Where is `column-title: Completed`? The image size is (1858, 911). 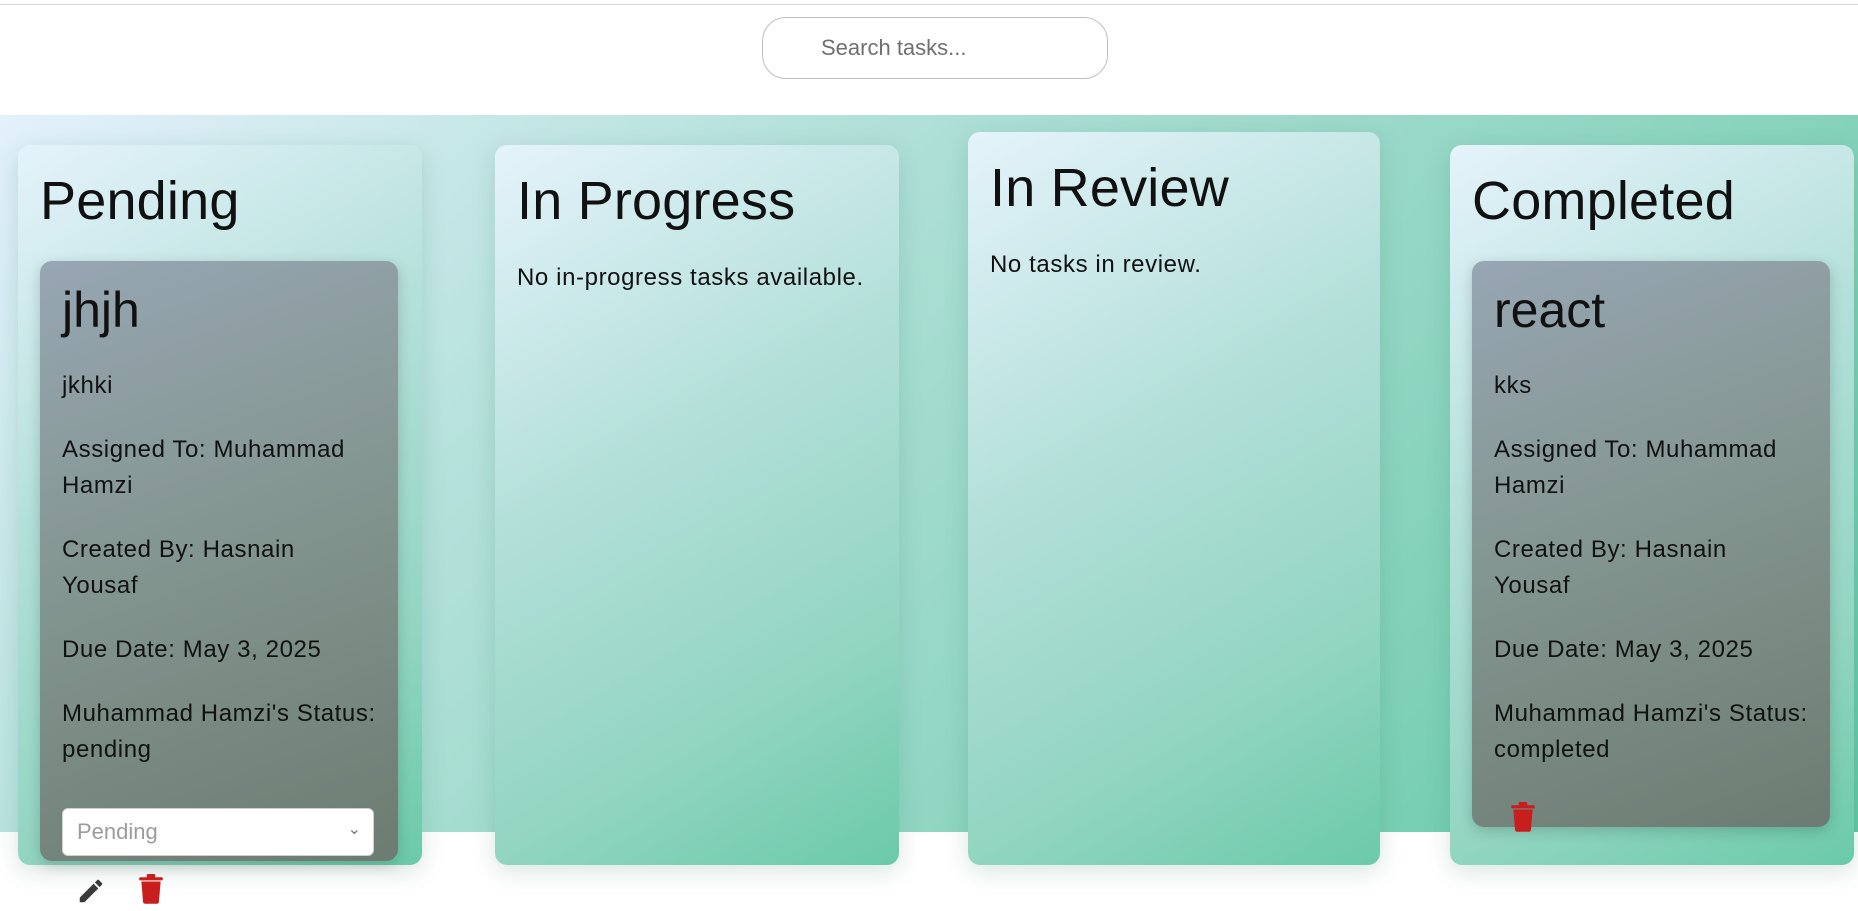
column-title: Completed is located at coordinates (1603, 201).